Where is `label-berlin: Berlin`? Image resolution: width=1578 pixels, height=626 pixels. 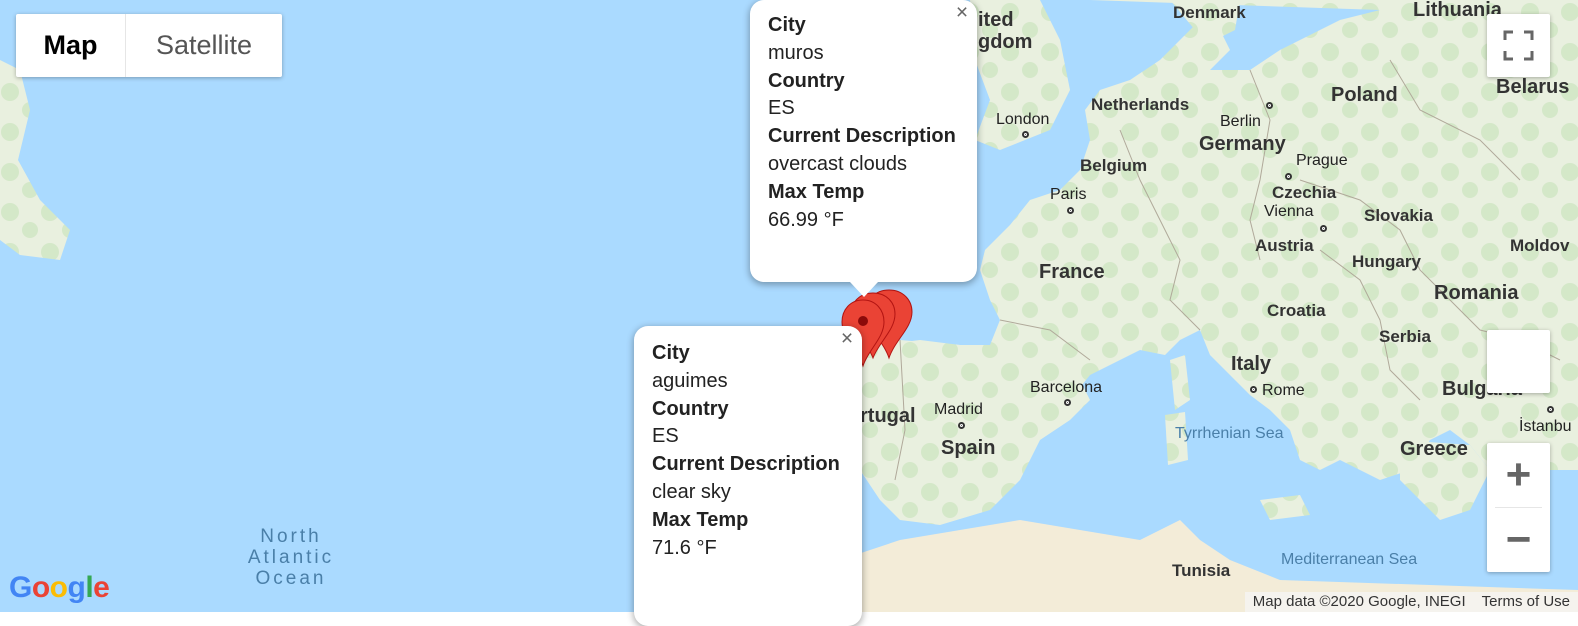
label-berlin: Berlin is located at coordinates (1240, 121).